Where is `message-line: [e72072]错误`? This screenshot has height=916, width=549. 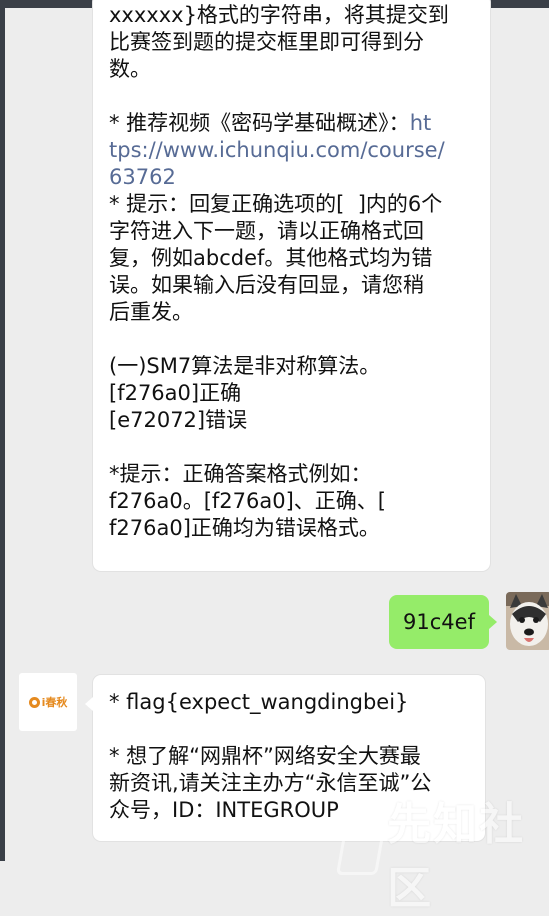 message-line: [e72072]错误 is located at coordinates (178, 420).